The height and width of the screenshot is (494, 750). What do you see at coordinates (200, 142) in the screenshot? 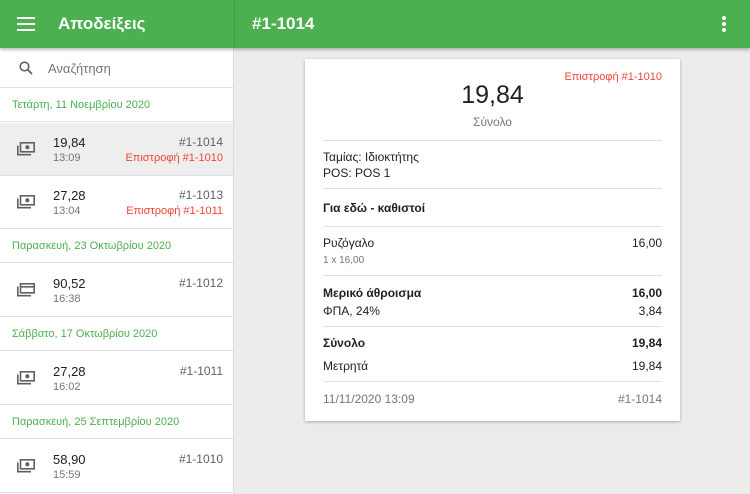
I see `receipt-number: #1-1014` at bounding box center [200, 142].